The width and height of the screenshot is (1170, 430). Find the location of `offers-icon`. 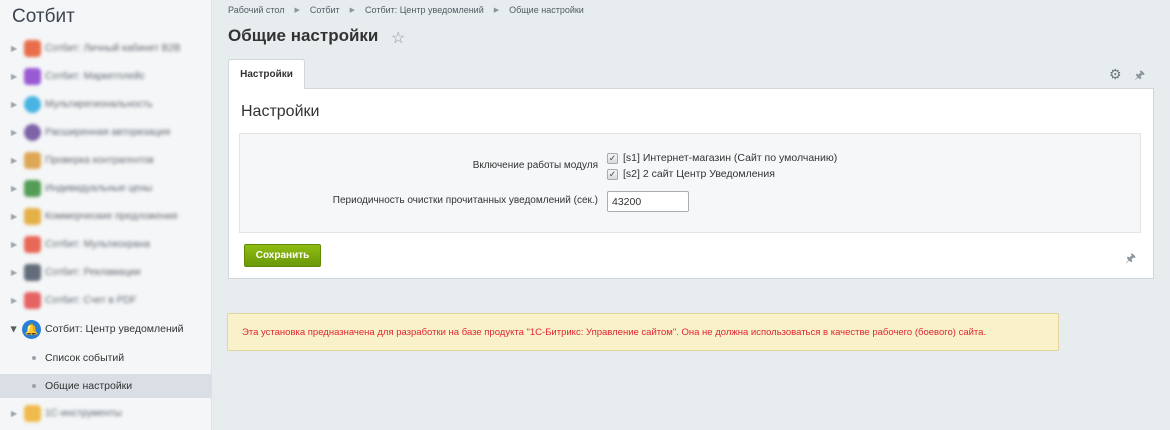

offers-icon is located at coordinates (32, 216).